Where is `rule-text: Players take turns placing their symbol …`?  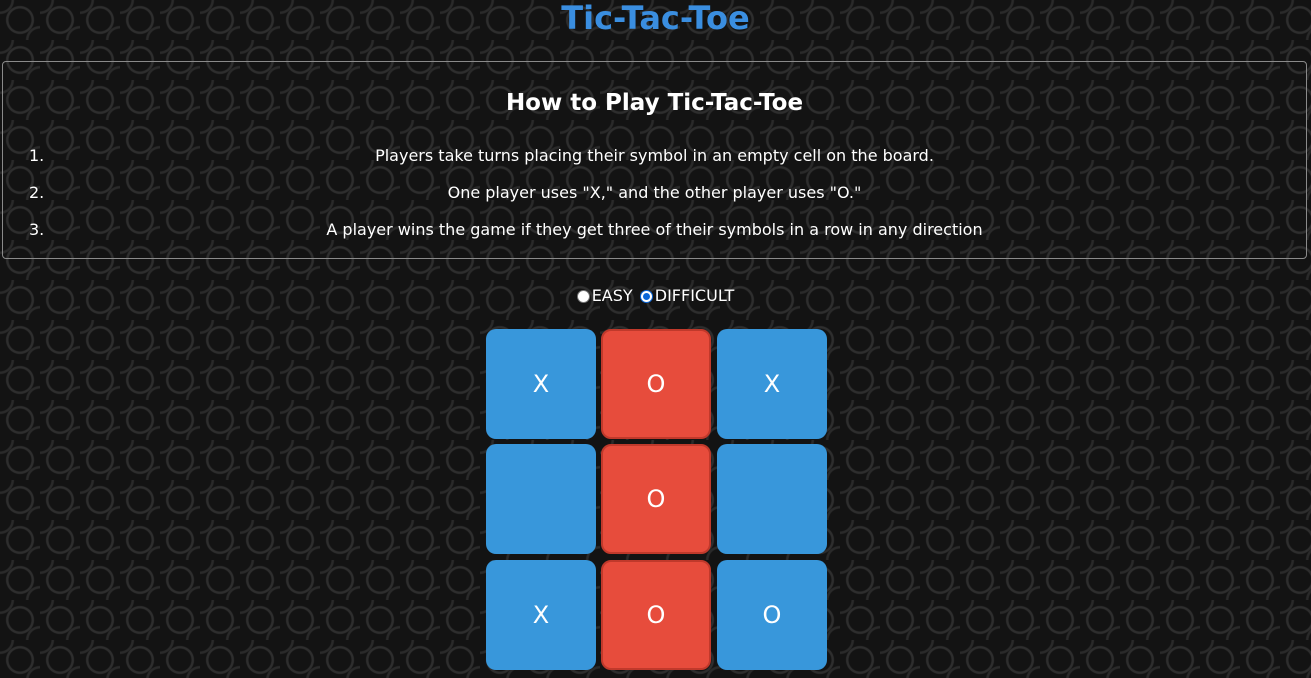 rule-text: Players take turns placing their symbol … is located at coordinates (654, 155).